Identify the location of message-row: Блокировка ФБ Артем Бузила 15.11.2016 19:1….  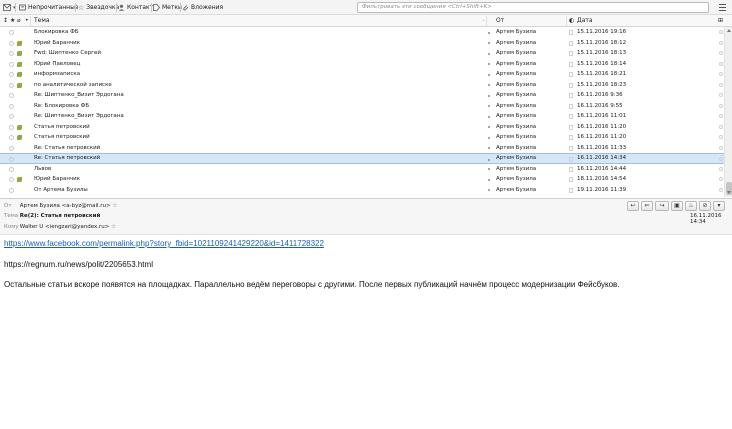
(362, 32).